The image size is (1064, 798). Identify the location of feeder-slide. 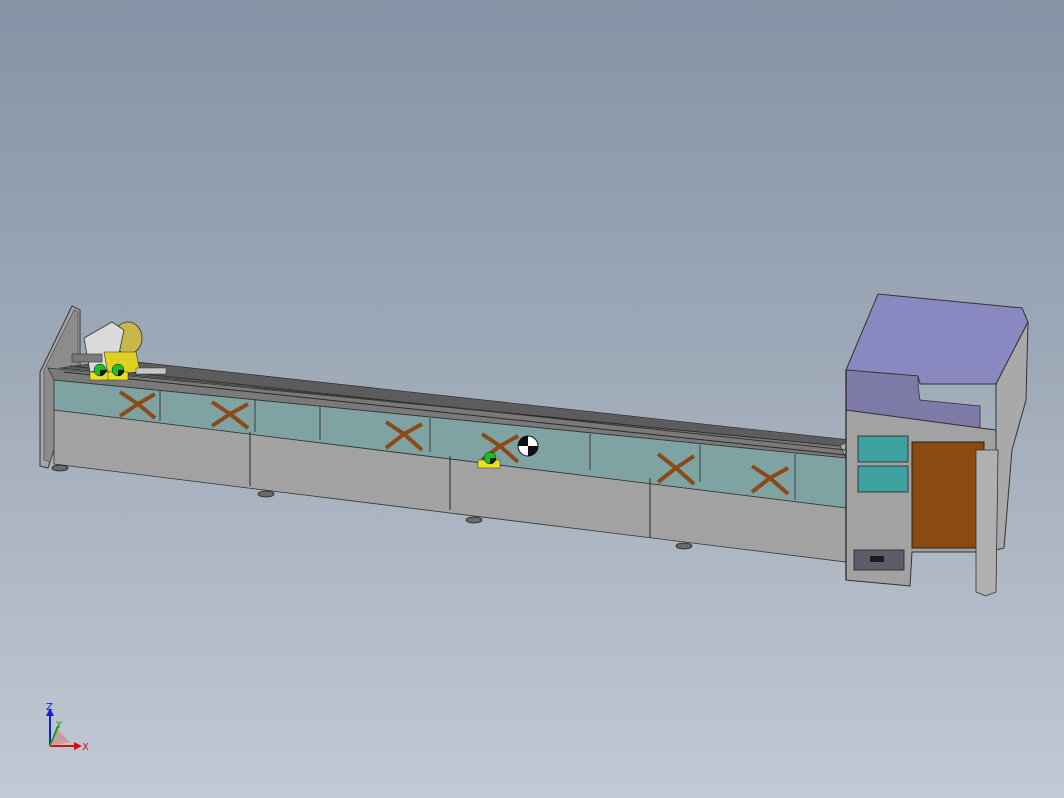
(151, 371).